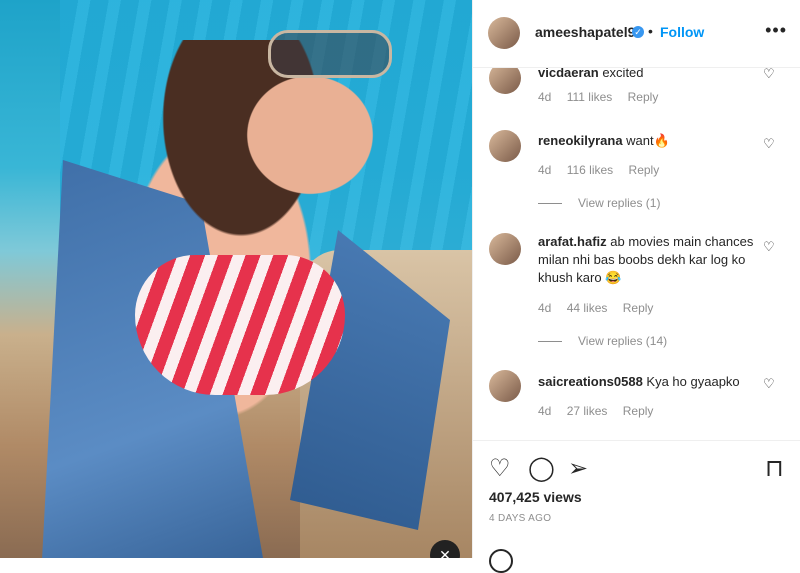  What do you see at coordinates (590, 381) in the screenshot?
I see `comment-username: saicreations0588` at bounding box center [590, 381].